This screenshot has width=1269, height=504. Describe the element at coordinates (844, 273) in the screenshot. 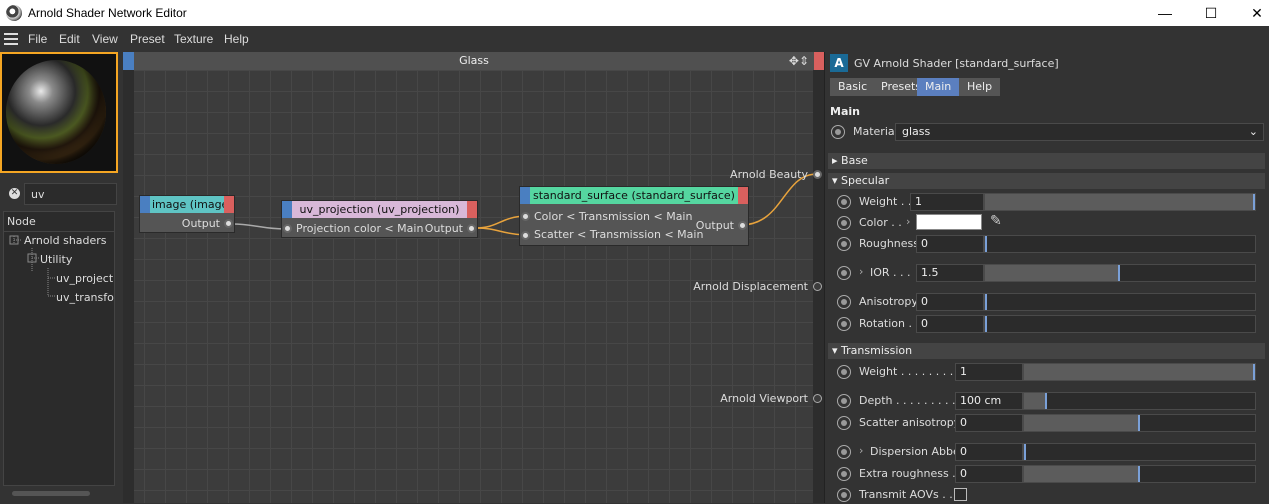

I see `spec-ior-keyframe-icon` at that location.